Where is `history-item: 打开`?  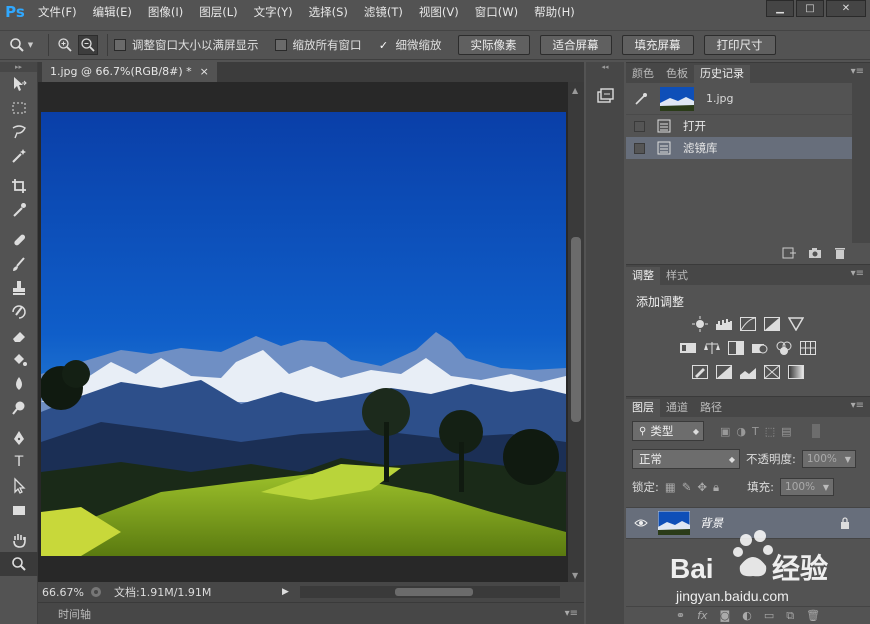
history-item: 打开 is located at coordinates (748, 126).